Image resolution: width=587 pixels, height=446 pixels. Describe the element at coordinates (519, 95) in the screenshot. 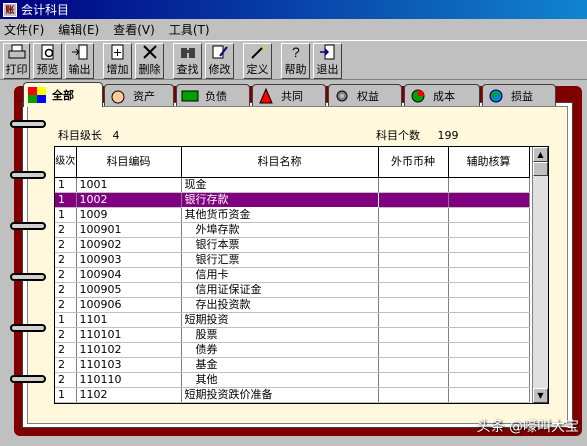

I see `tab-profit-loss: 损益` at that location.